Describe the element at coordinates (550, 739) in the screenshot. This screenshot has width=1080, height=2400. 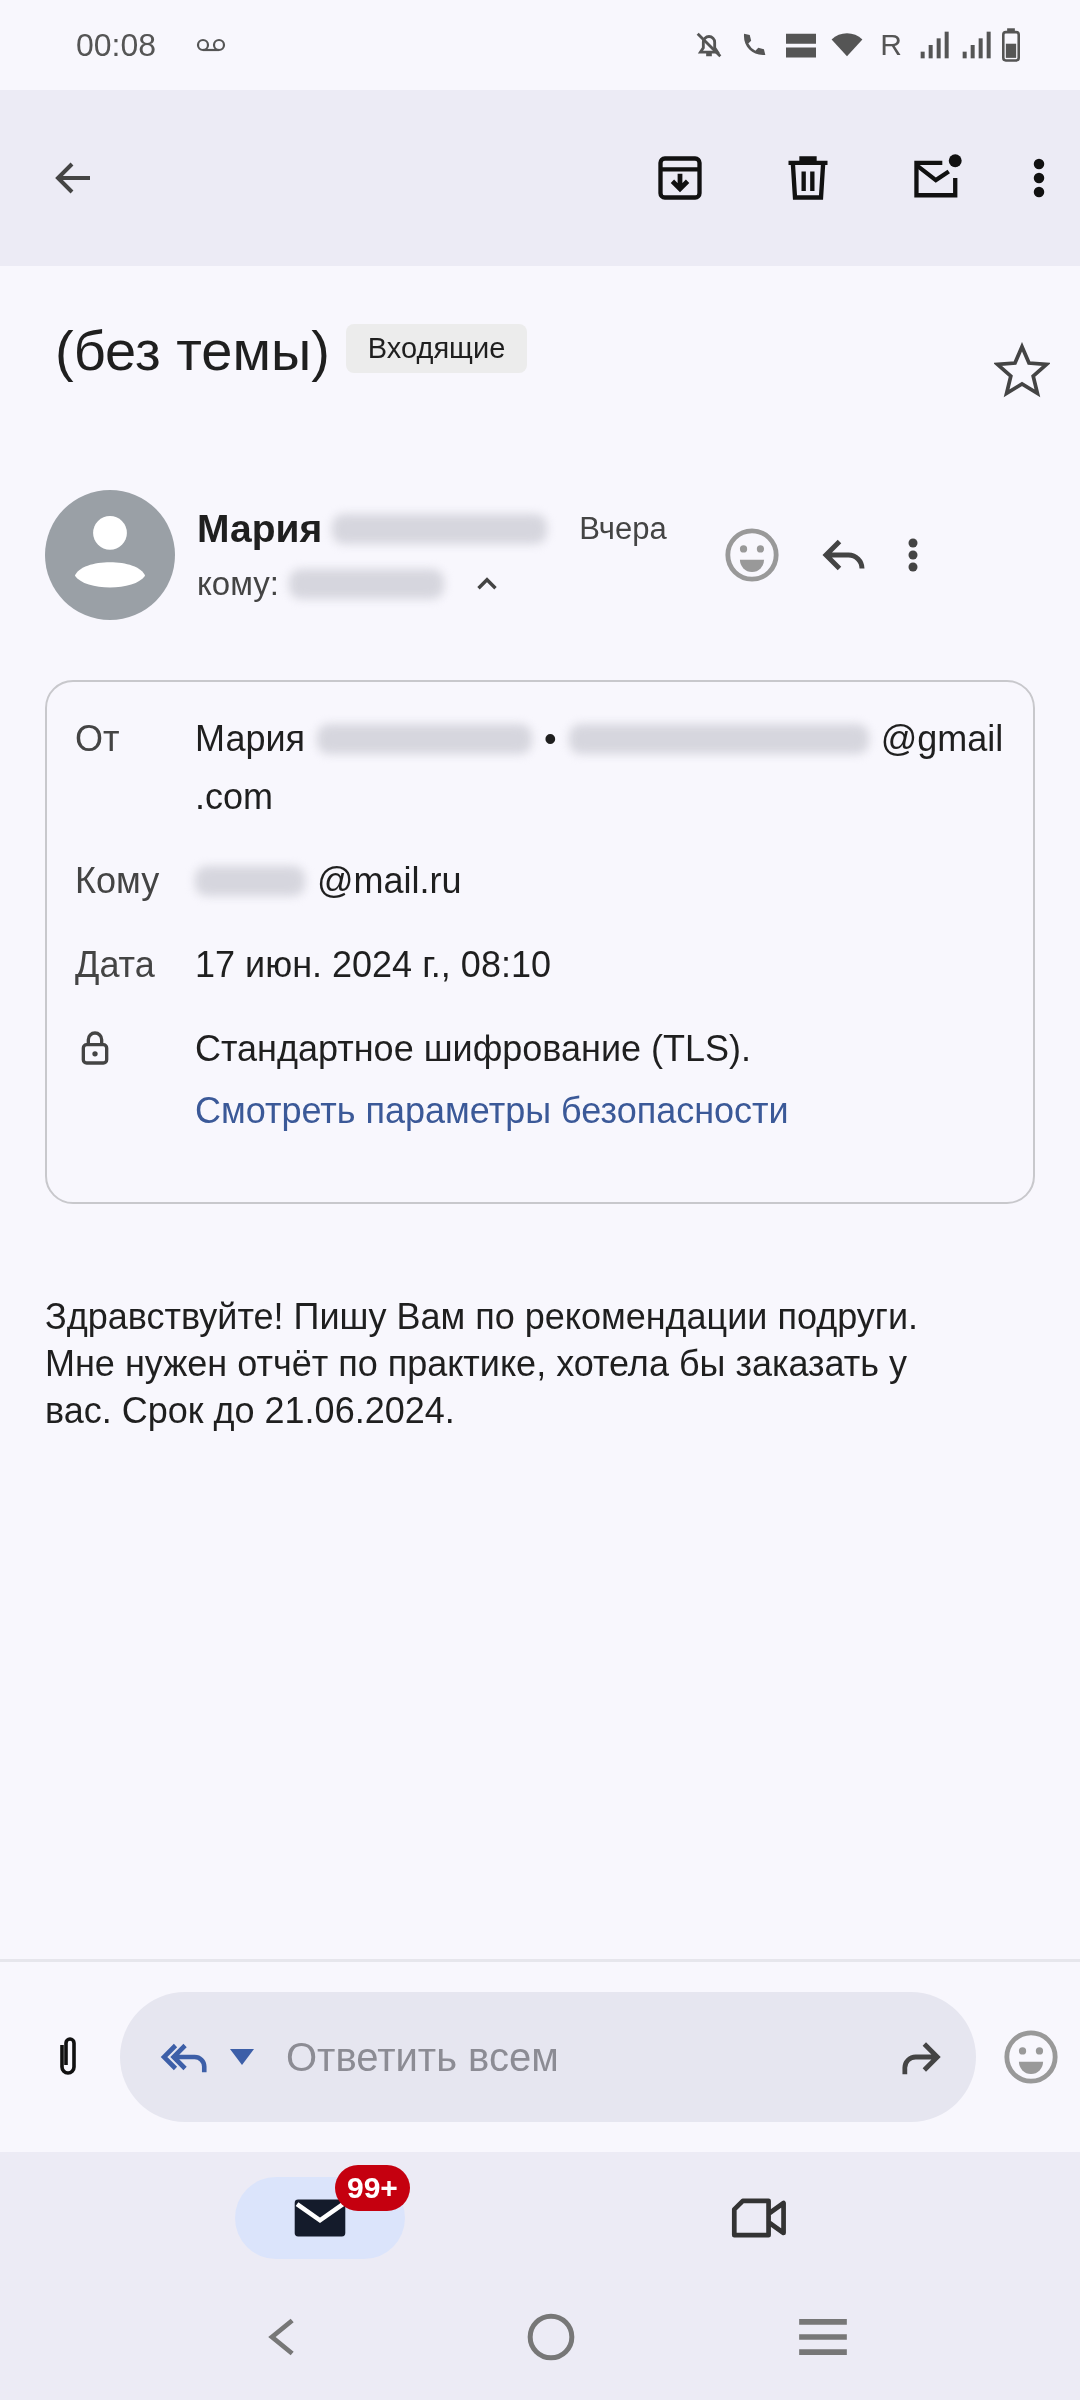
I see `detail-value: •` at that location.